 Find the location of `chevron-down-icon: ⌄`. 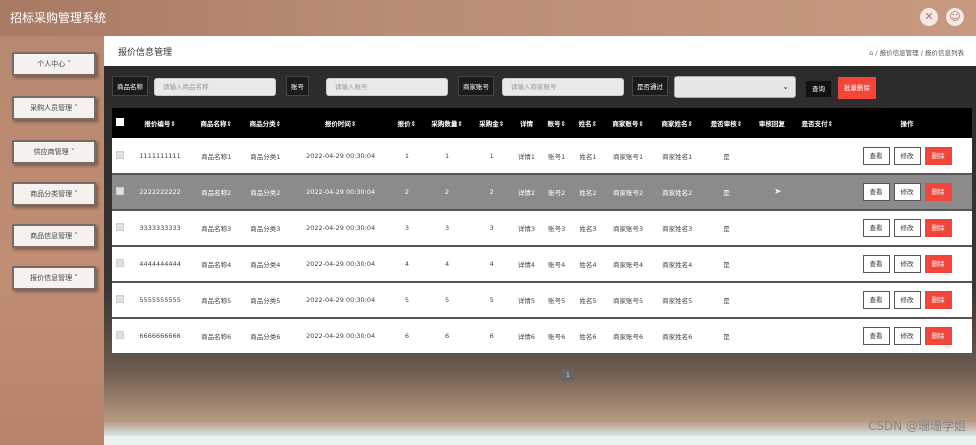

chevron-down-icon: ⌄ is located at coordinates (785, 86).